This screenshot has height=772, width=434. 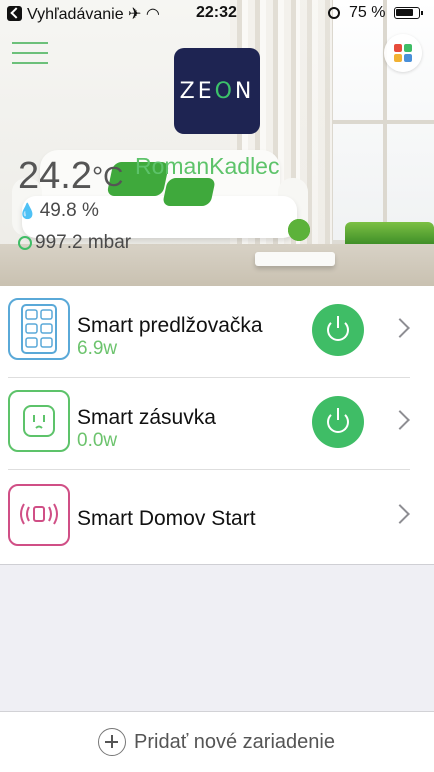 I want to click on wifi-icon: ◠, so click(x=152, y=14).